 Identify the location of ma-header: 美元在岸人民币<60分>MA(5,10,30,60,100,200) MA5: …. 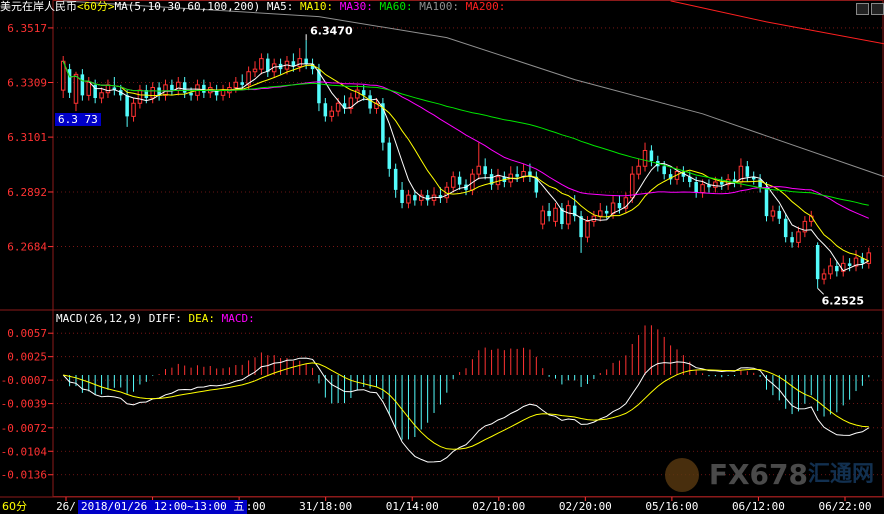
(252, 7).